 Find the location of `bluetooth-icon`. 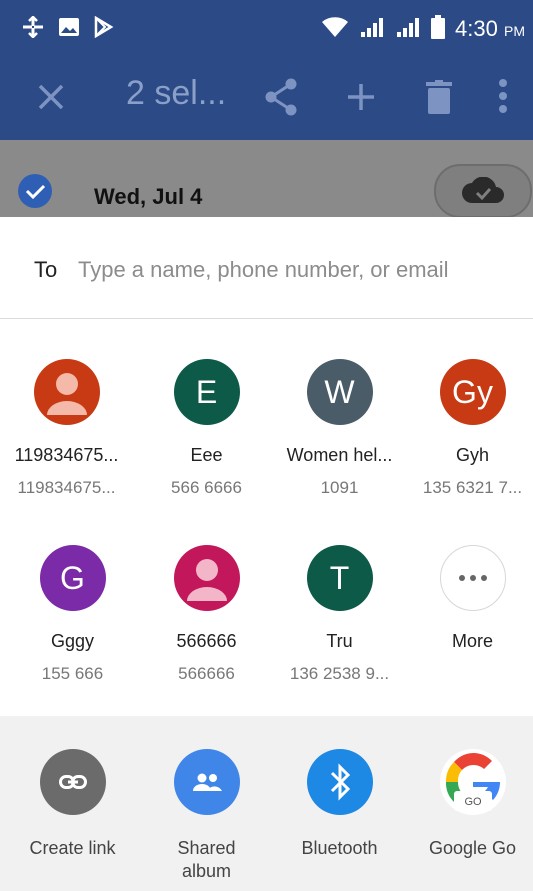

bluetooth-icon is located at coordinates (339, 782).